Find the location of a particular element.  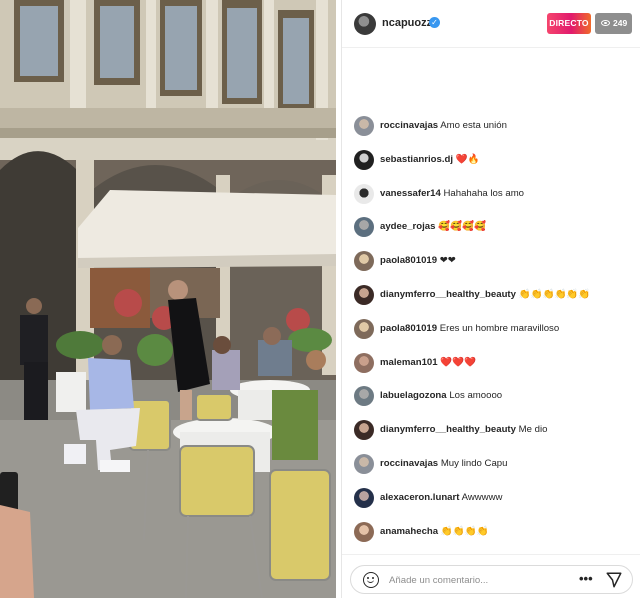

comment-input is located at coordinates (474, 580).